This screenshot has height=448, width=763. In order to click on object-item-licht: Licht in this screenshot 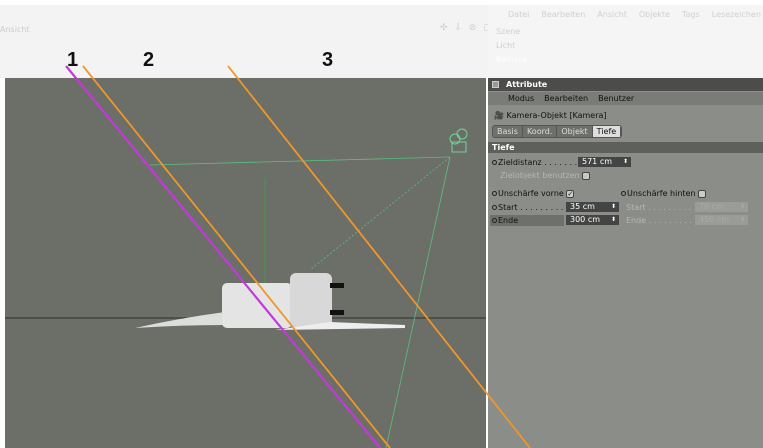, I will do `click(505, 45)`.